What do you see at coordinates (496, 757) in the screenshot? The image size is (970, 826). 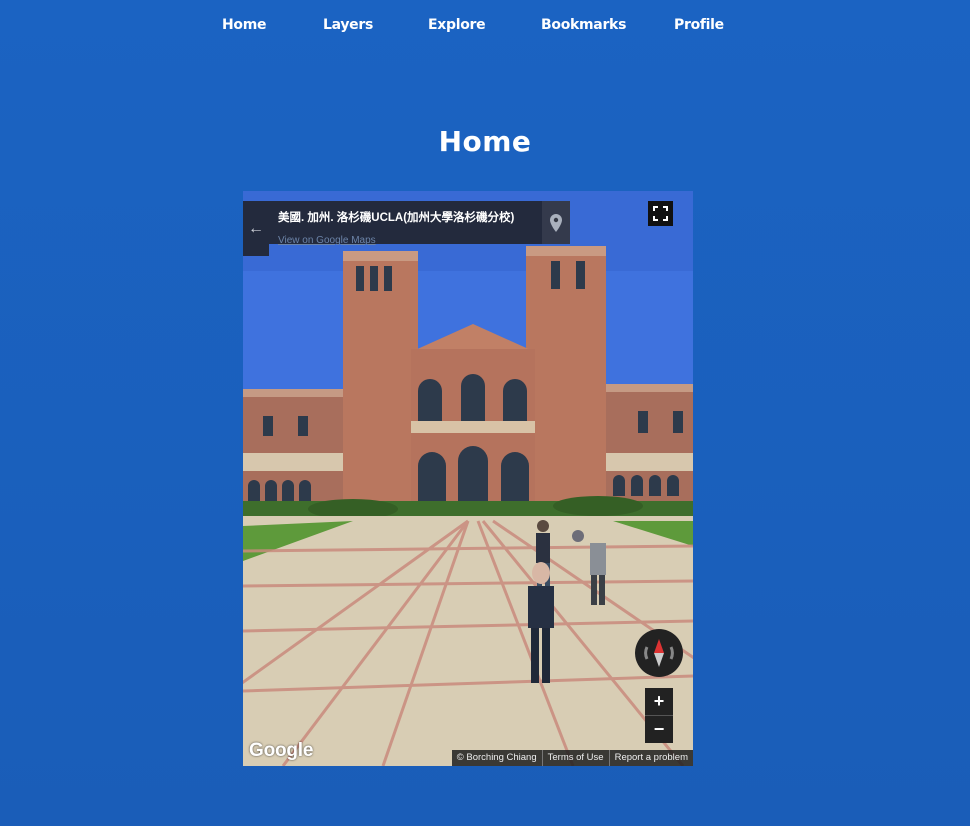 I see `photo-credit: © Borching Chiang` at bounding box center [496, 757].